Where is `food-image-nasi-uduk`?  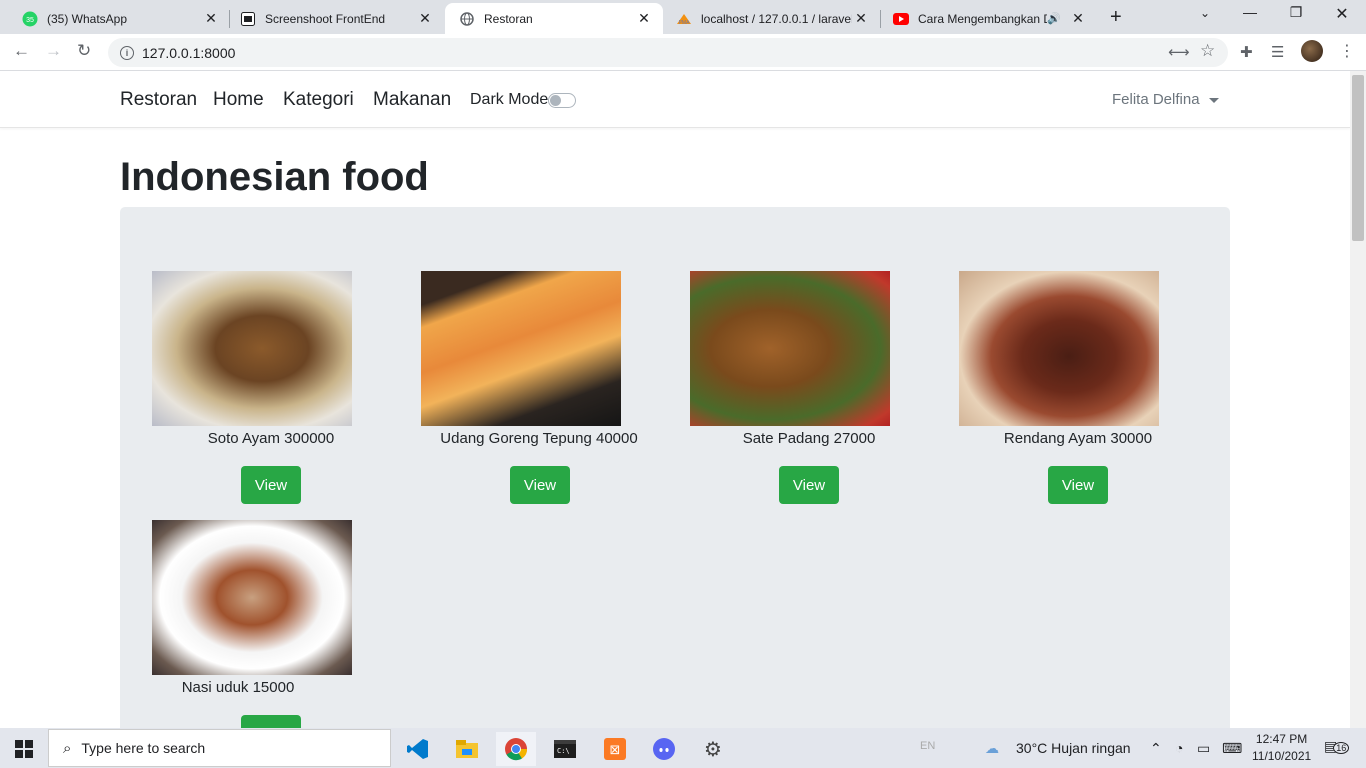 food-image-nasi-uduk is located at coordinates (252, 597).